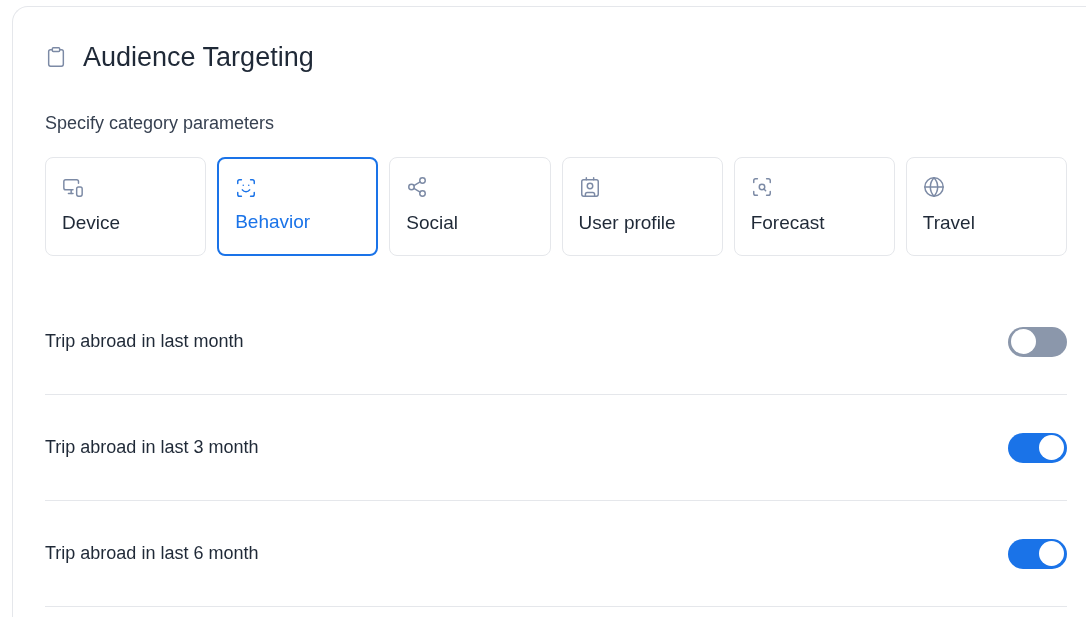  What do you see at coordinates (417, 187) in the screenshot?
I see `share-icon` at bounding box center [417, 187].